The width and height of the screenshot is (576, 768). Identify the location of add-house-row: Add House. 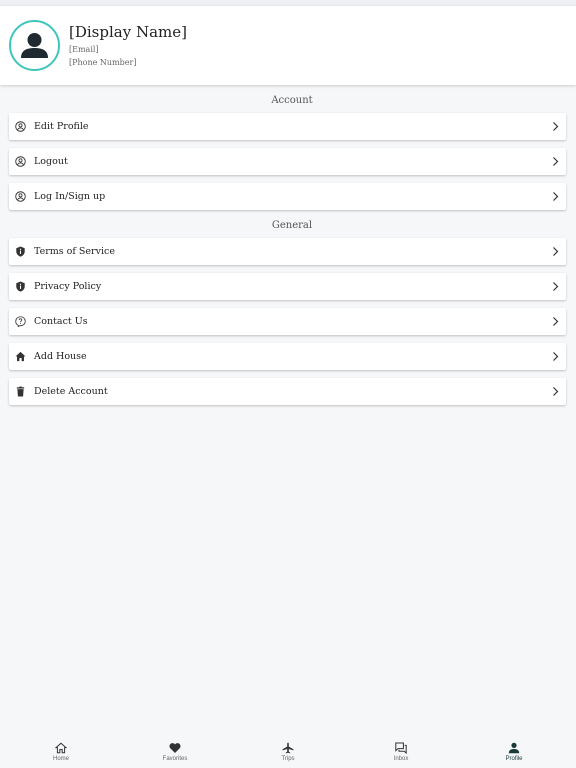
(287, 356).